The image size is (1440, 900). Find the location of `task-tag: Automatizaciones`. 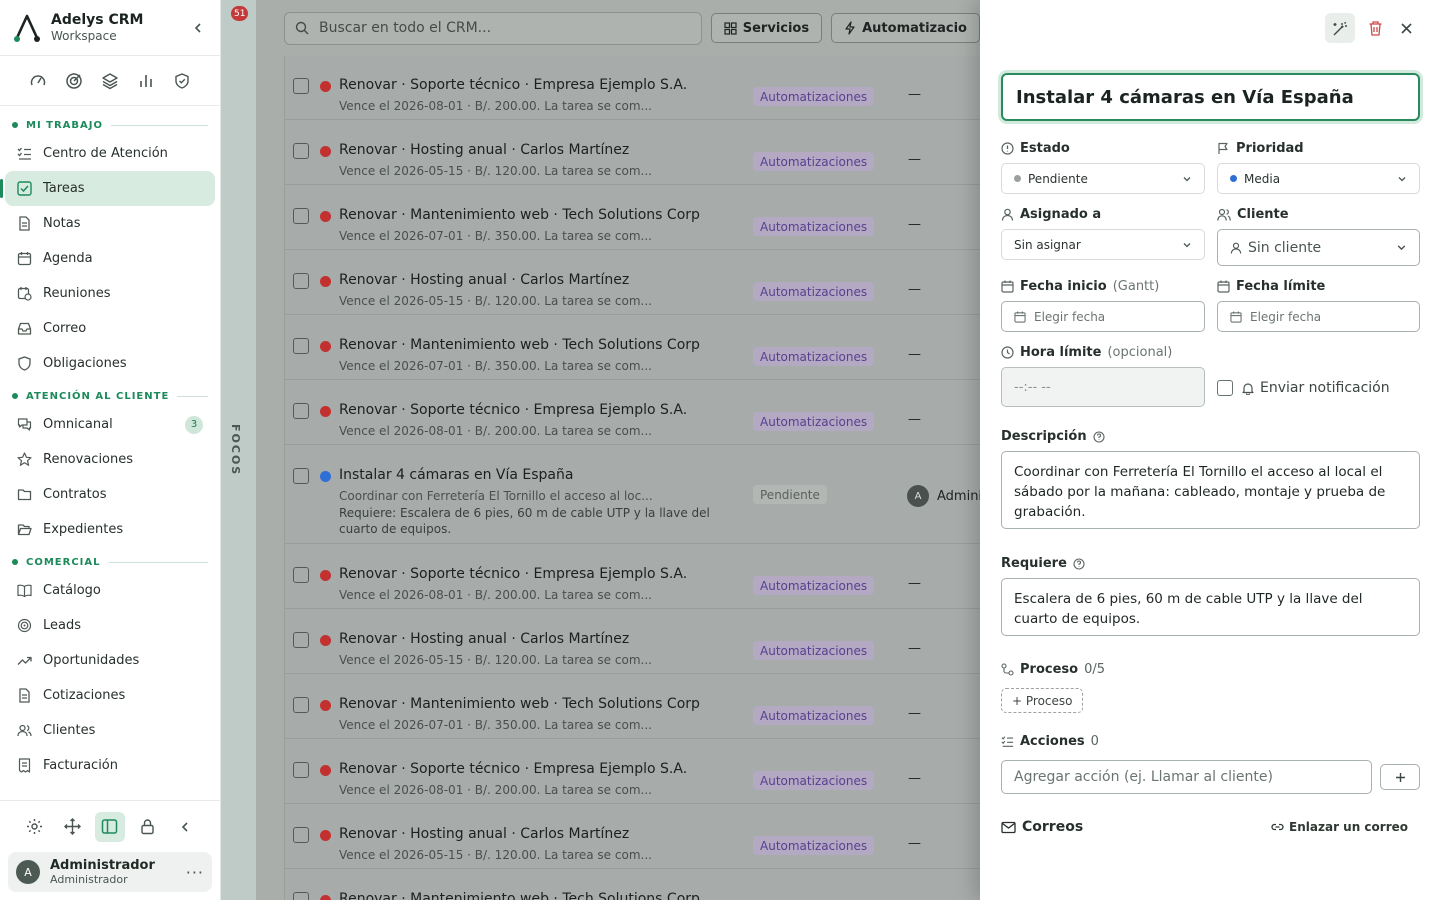

task-tag: Automatizaciones is located at coordinates (814, 96).